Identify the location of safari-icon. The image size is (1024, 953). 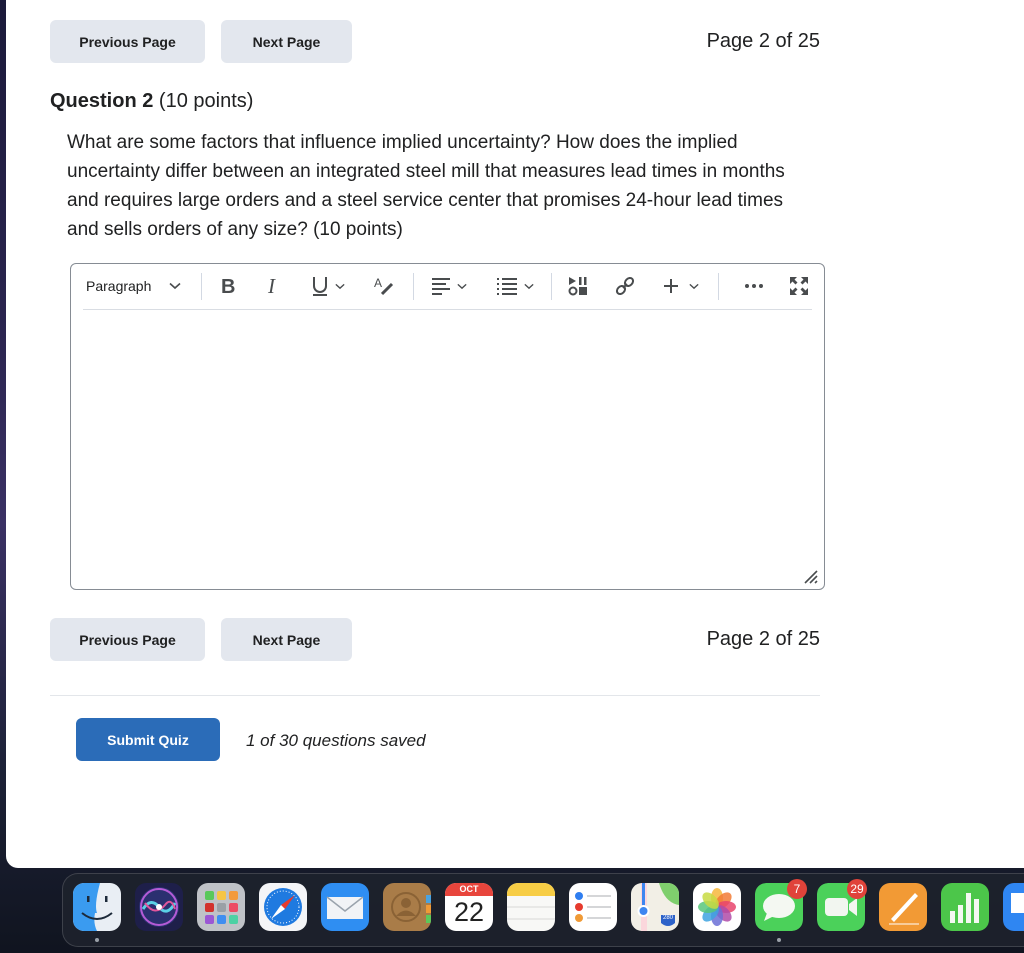
(283, 907).